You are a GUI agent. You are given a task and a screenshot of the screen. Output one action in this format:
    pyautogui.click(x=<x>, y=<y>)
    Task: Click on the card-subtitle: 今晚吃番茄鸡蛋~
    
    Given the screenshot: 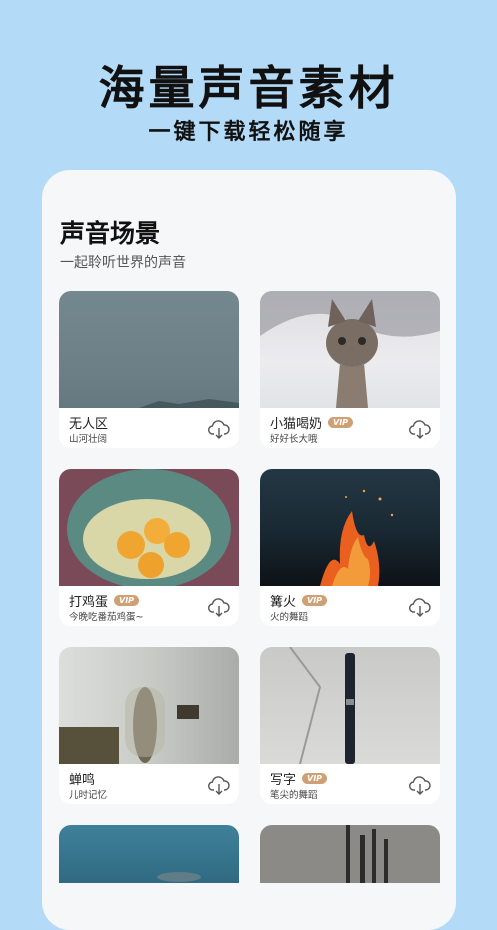 What is the action you would take?
    pyautogui.click(x=106, y=617)
    